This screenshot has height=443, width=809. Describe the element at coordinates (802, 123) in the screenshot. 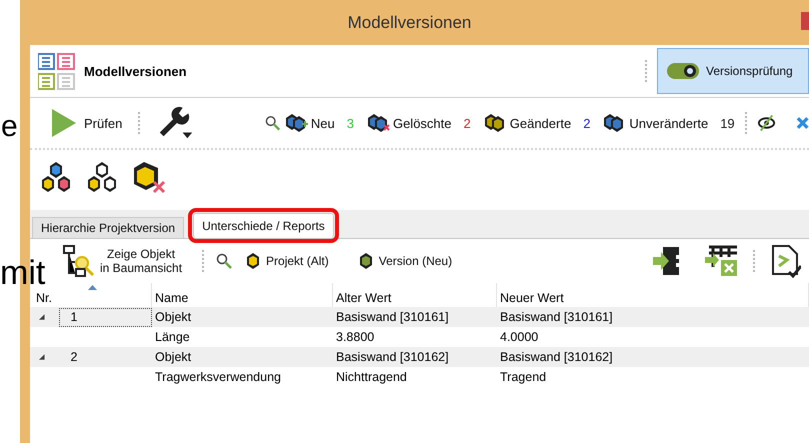

I see `close-icon` at that location.